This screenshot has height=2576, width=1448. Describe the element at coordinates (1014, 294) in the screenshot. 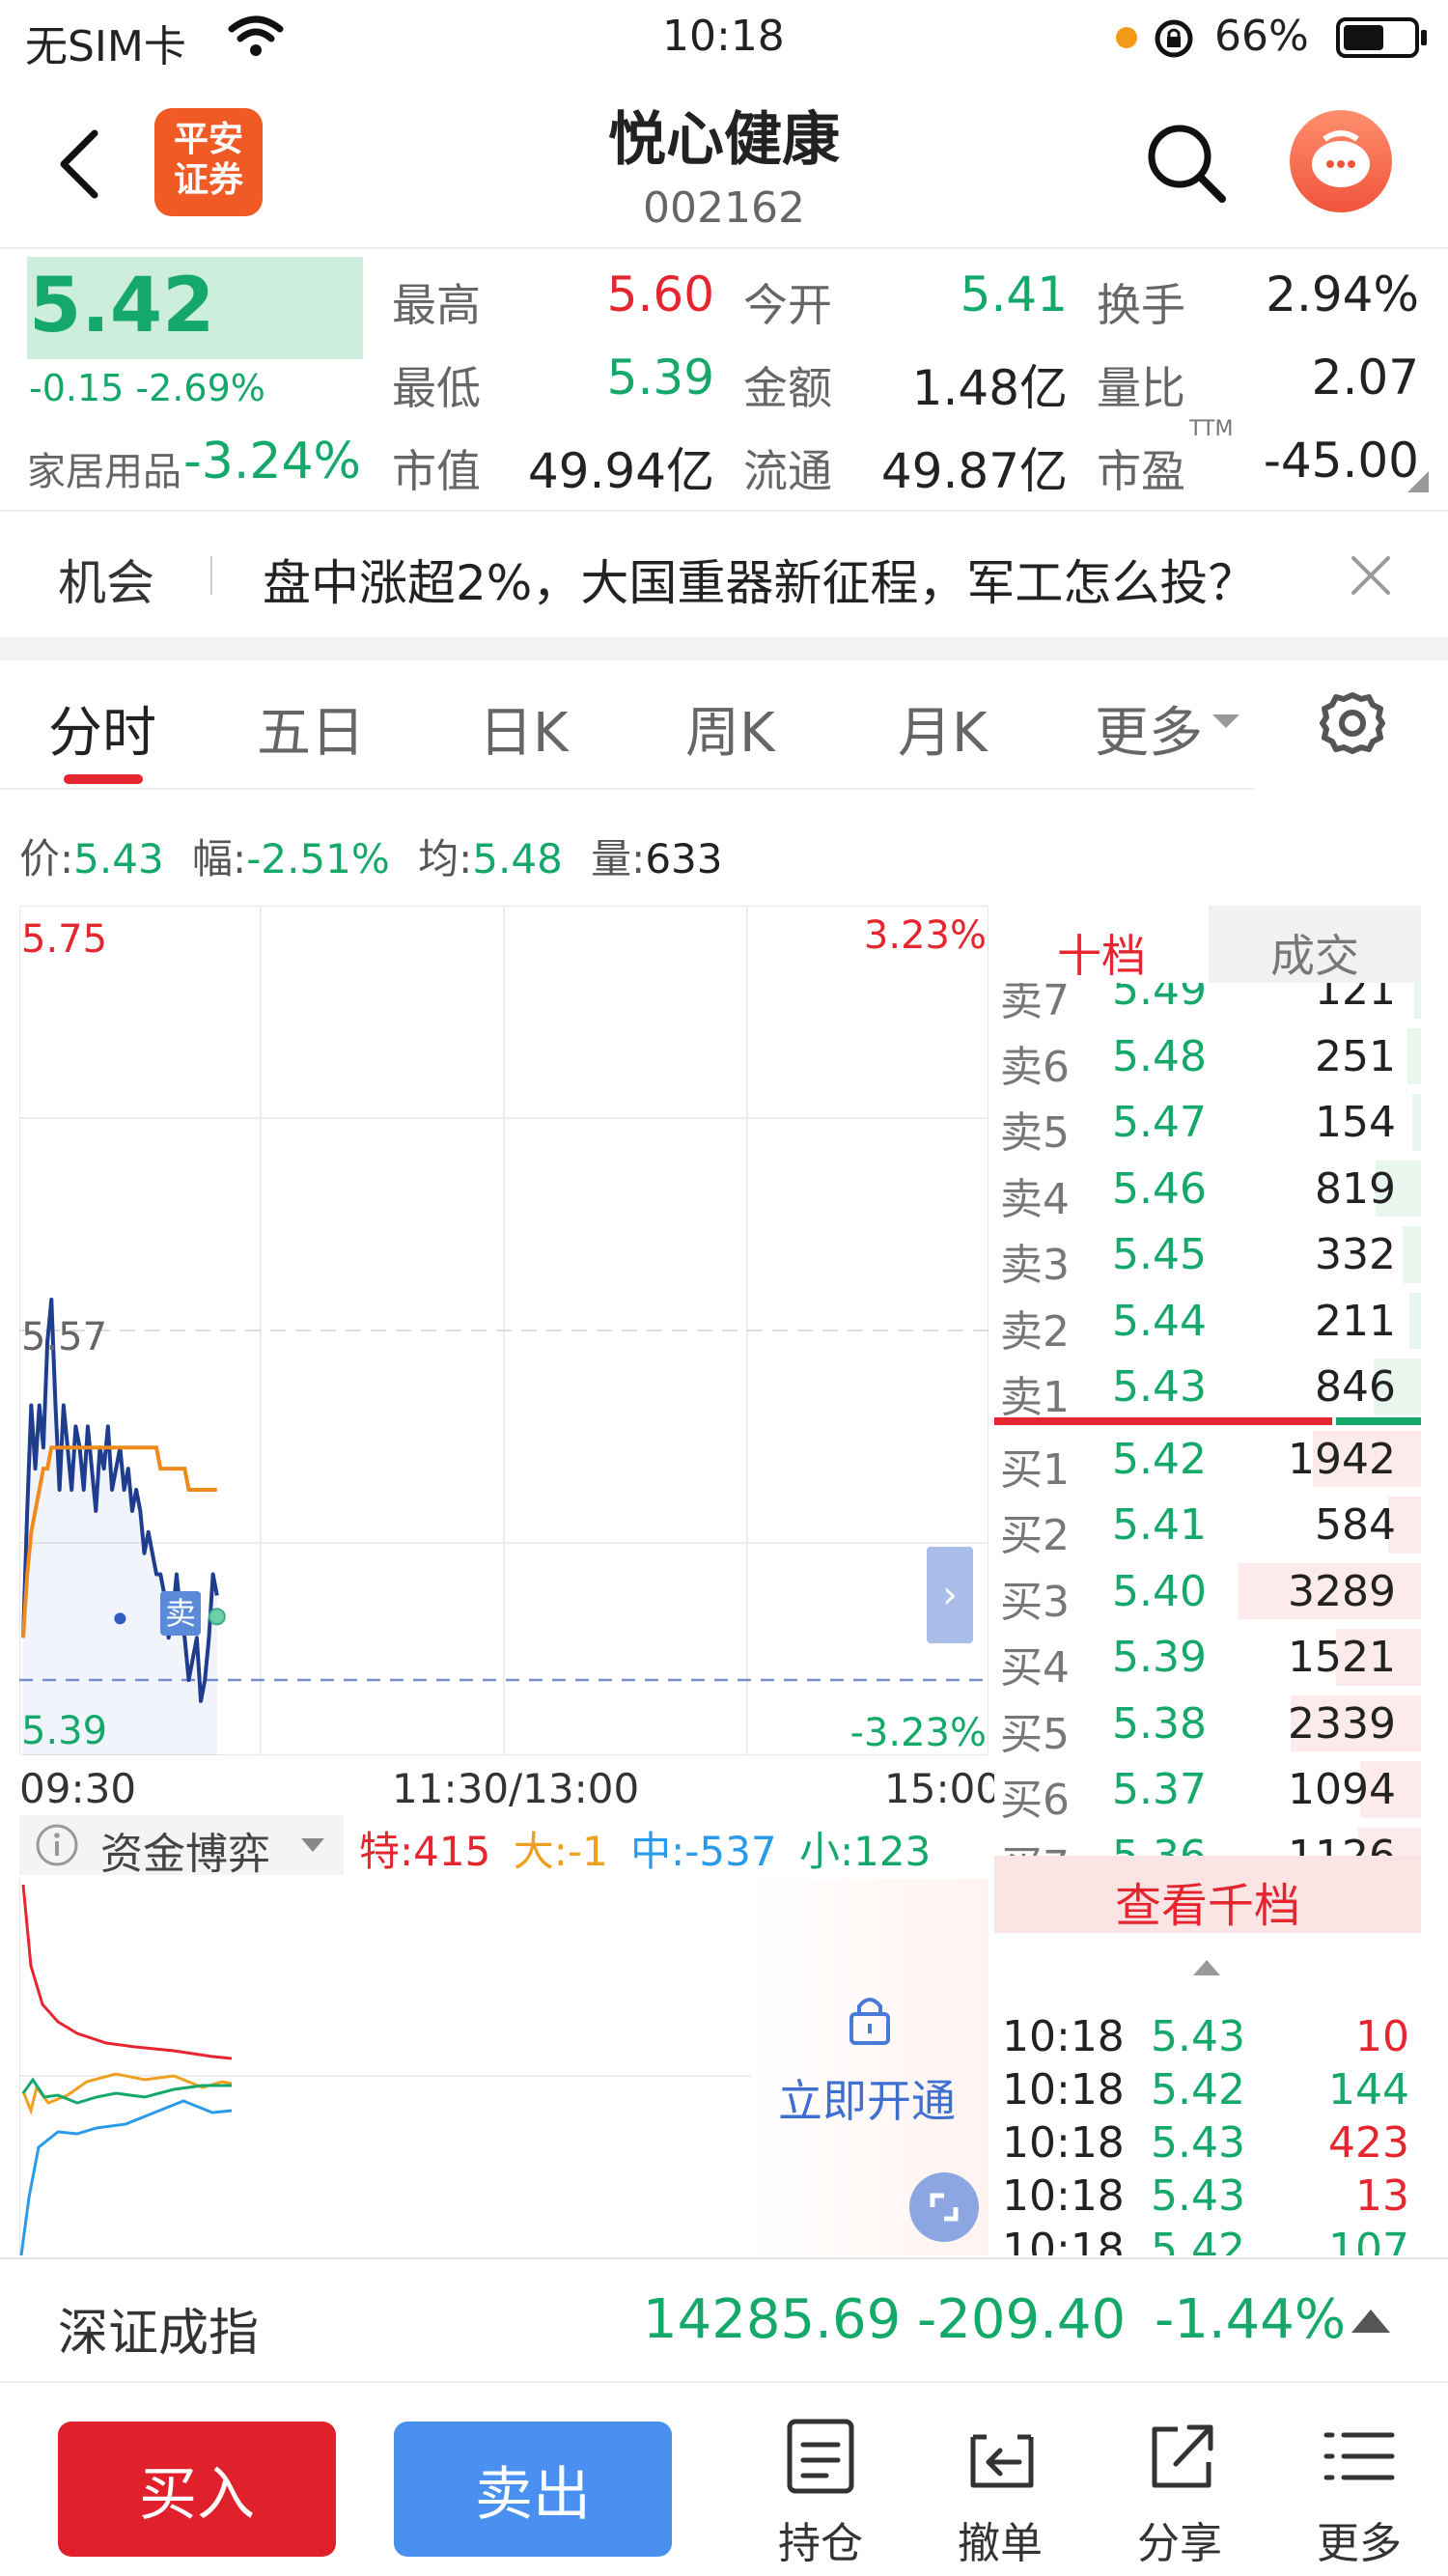

I see `open-value: 5.41` at that location.